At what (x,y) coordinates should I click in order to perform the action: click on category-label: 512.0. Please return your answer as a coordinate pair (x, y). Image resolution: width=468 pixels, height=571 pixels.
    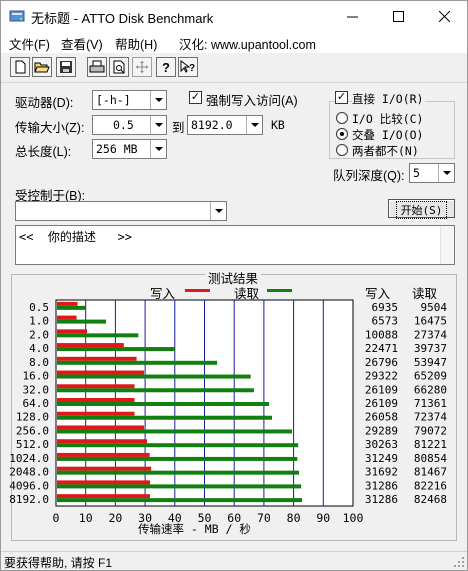
    Looking at the image, I should click on (32, 444).